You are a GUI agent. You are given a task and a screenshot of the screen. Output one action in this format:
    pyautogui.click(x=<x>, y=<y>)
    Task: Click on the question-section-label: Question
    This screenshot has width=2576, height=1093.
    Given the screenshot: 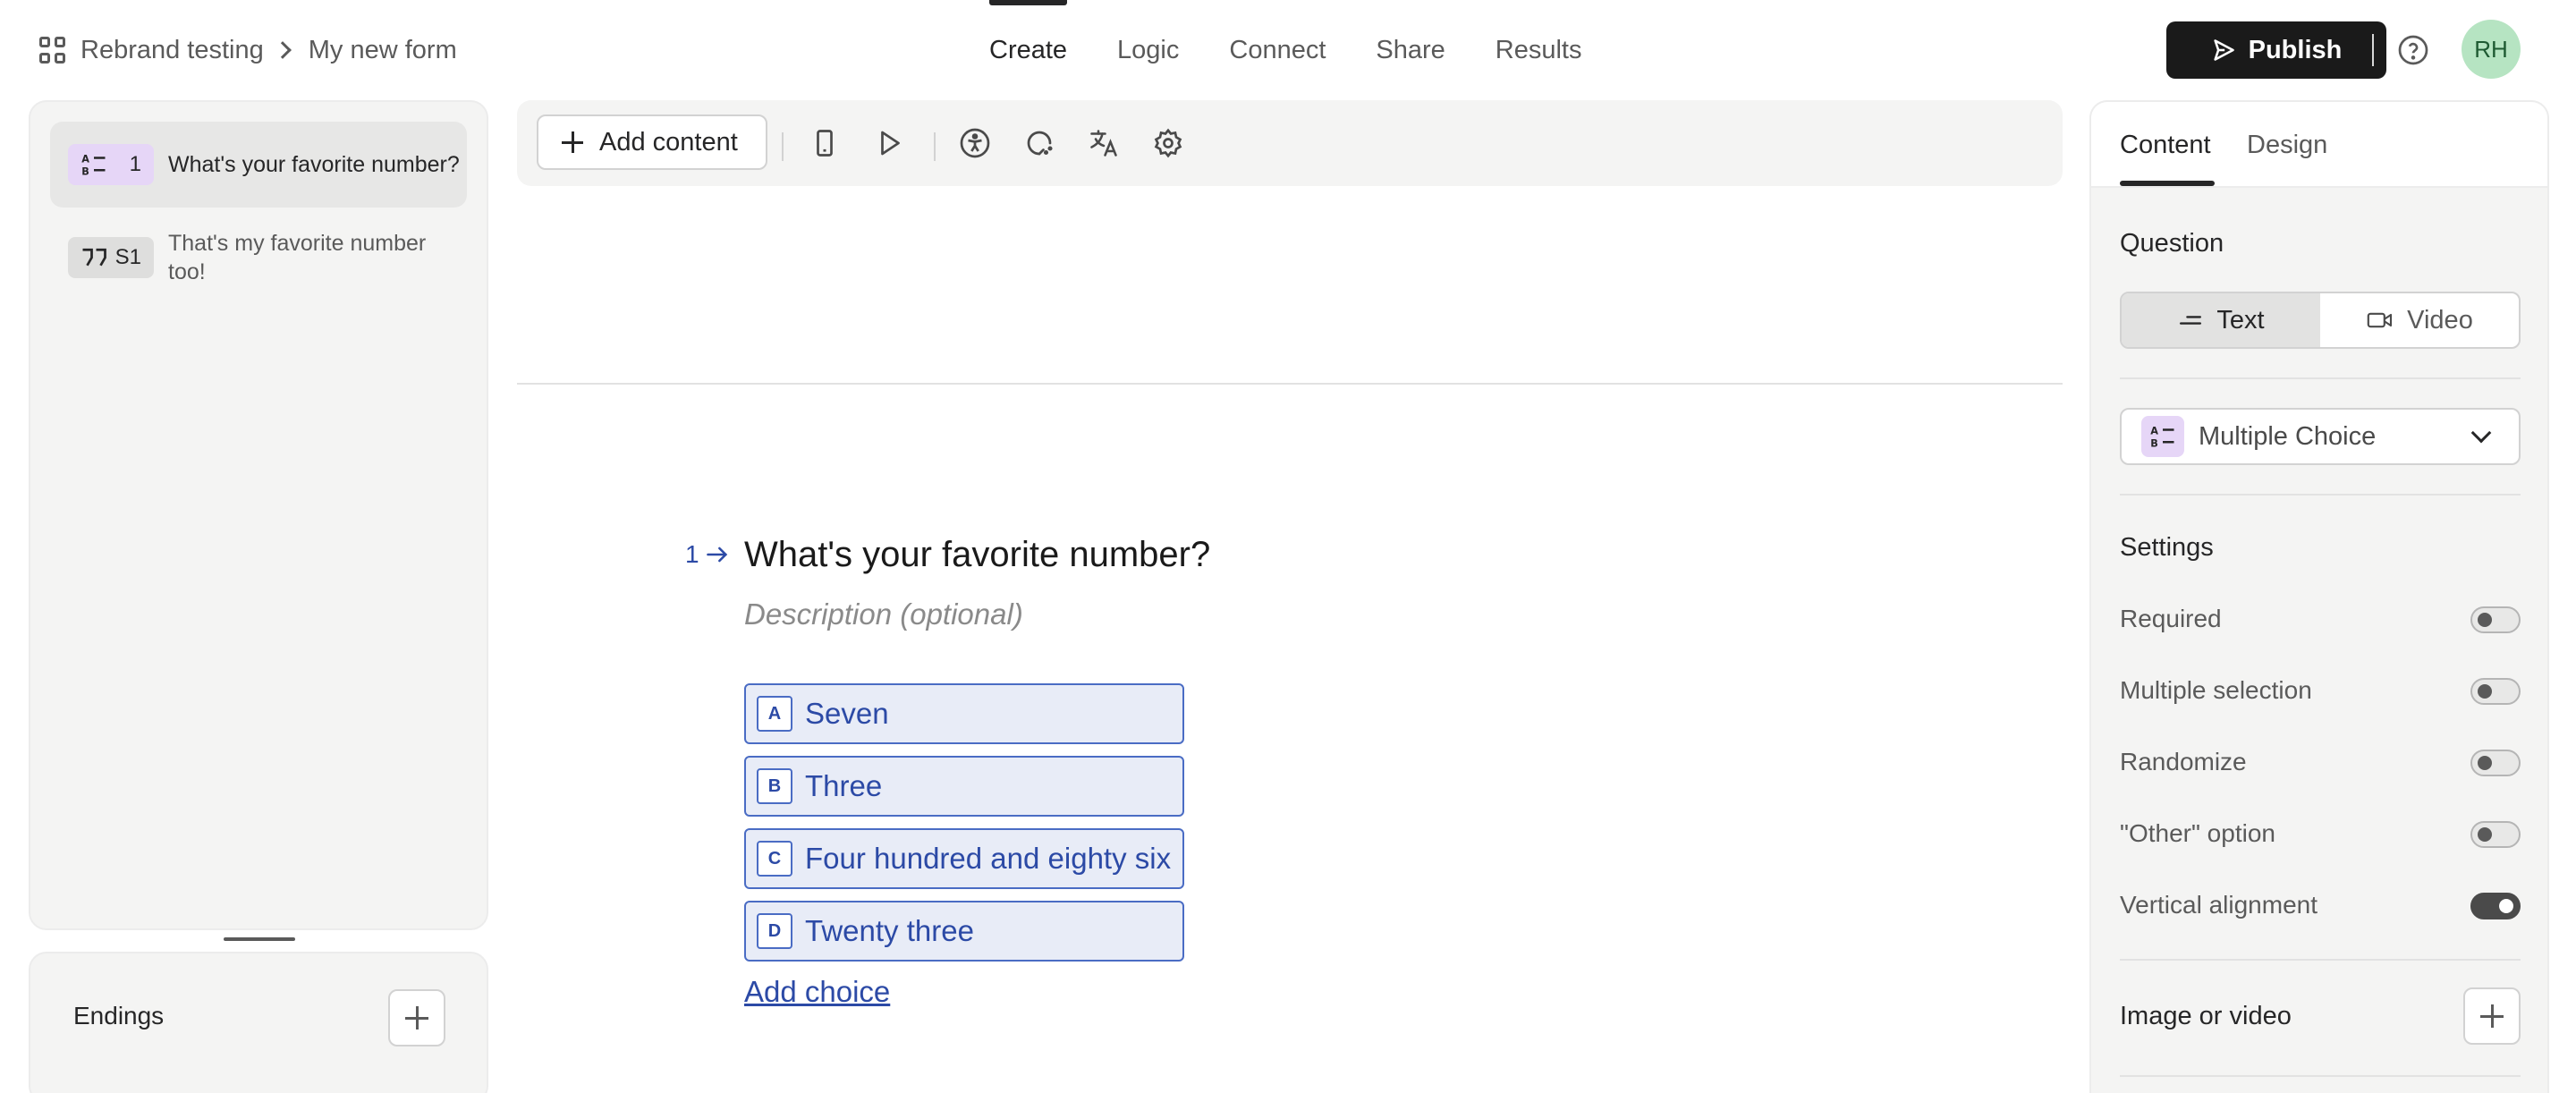 What is the action you would take?
    pyautogui.click(x=2172, y=243)
    